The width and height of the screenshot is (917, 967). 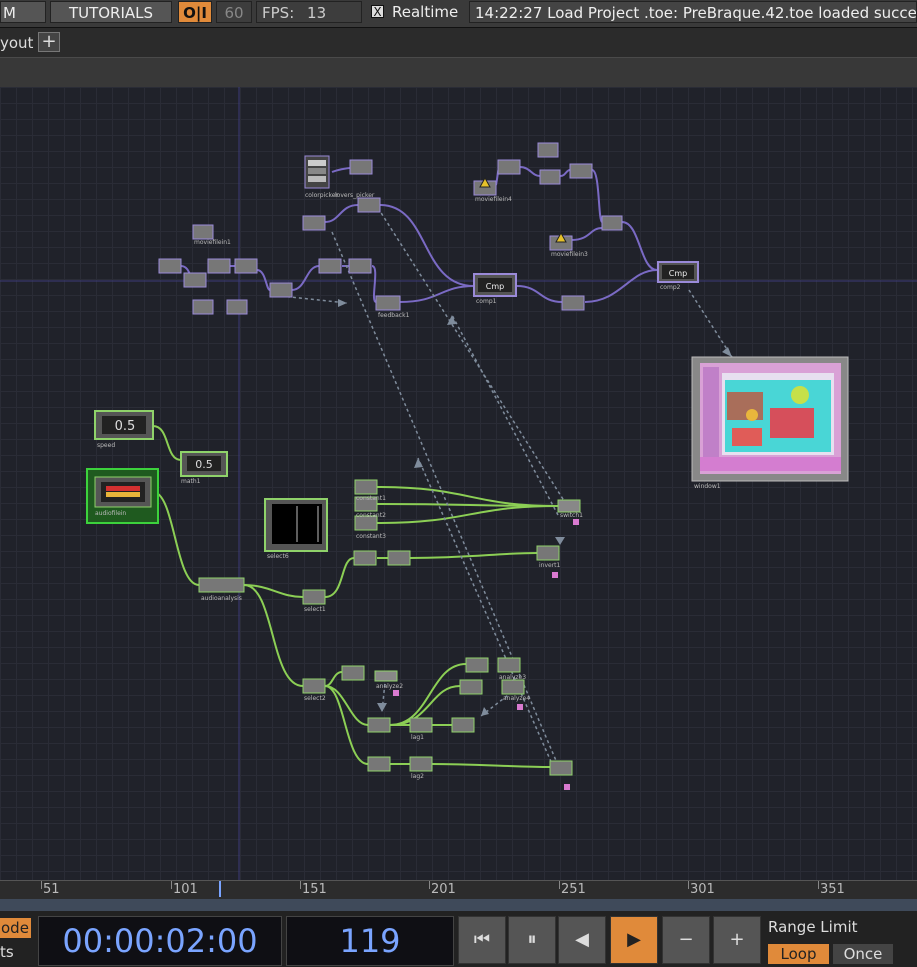 I want to click on window1-preview-bottom, so click(x=770, y=464).